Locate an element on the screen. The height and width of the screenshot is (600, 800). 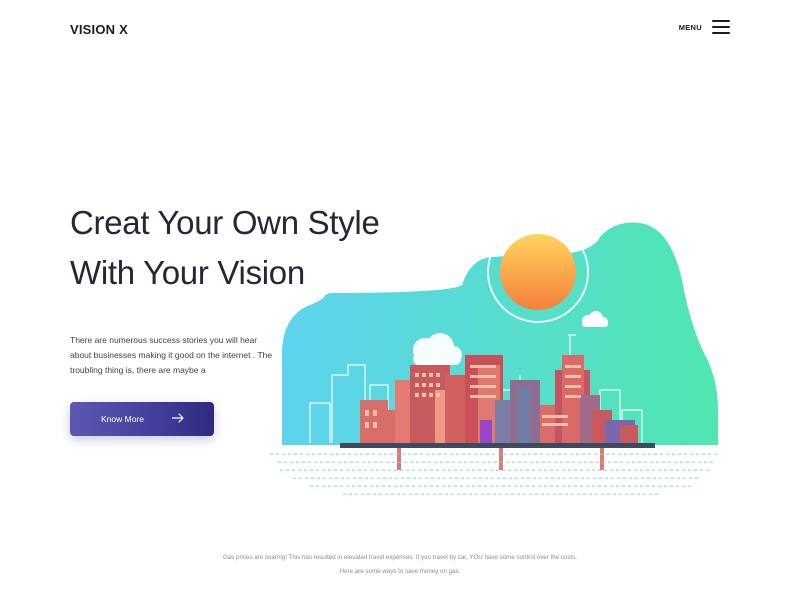
menu-label: MENU is located at coordinates (690, 27).